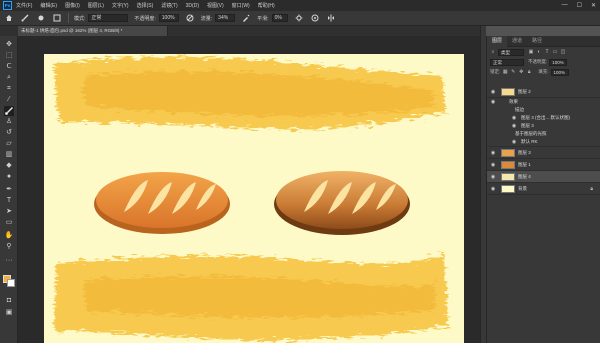 This screenshot has width=600, height=343. I want to click on maximize-button: ☐, so click(579, 5).